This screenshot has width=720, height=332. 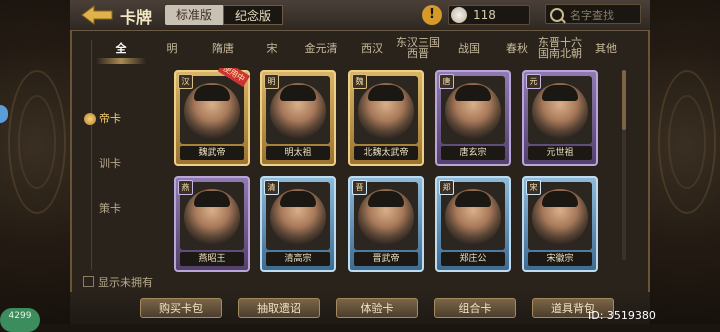 What do you see at coordinates (372, 48) in the screenshot?
I see `tab-era-xihan: 西汉` at bounding box center [372, 48].